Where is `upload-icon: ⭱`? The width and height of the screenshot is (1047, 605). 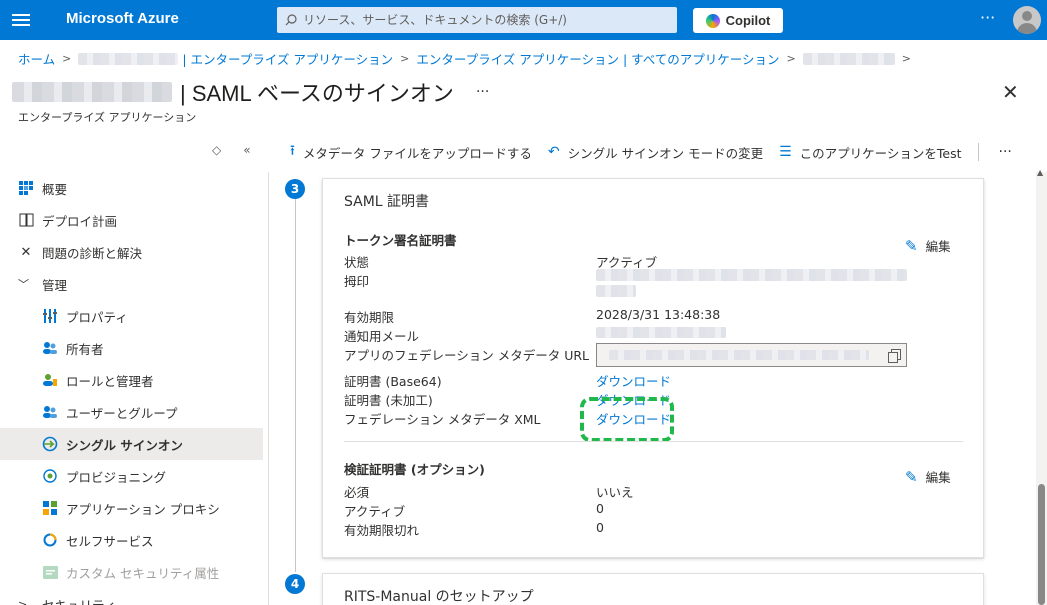
upload-icon: ⭱ is located at coordinates (292, 151).